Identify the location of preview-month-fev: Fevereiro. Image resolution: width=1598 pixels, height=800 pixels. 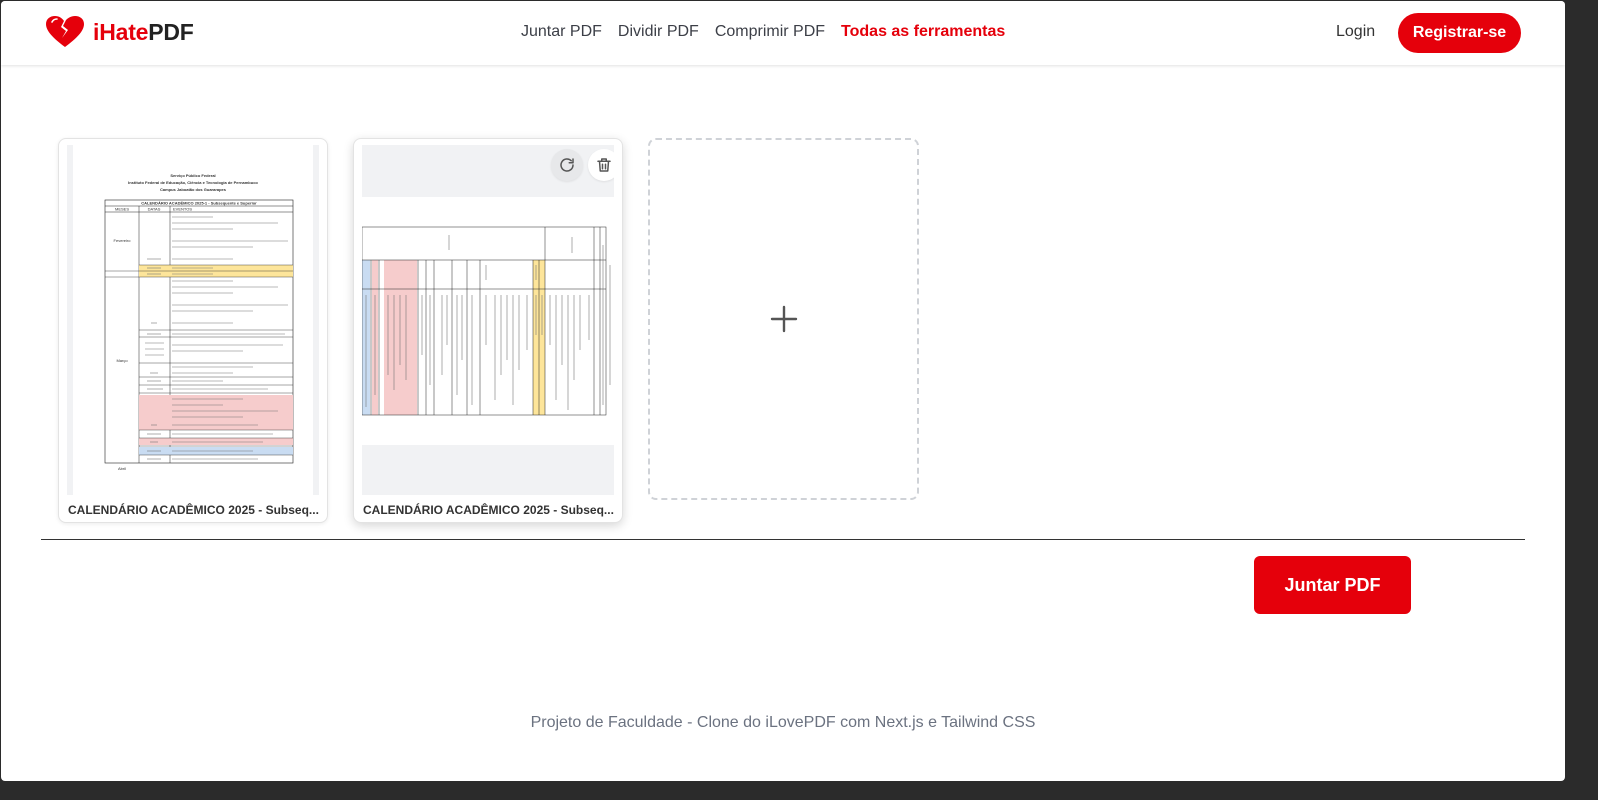
(123, 240).